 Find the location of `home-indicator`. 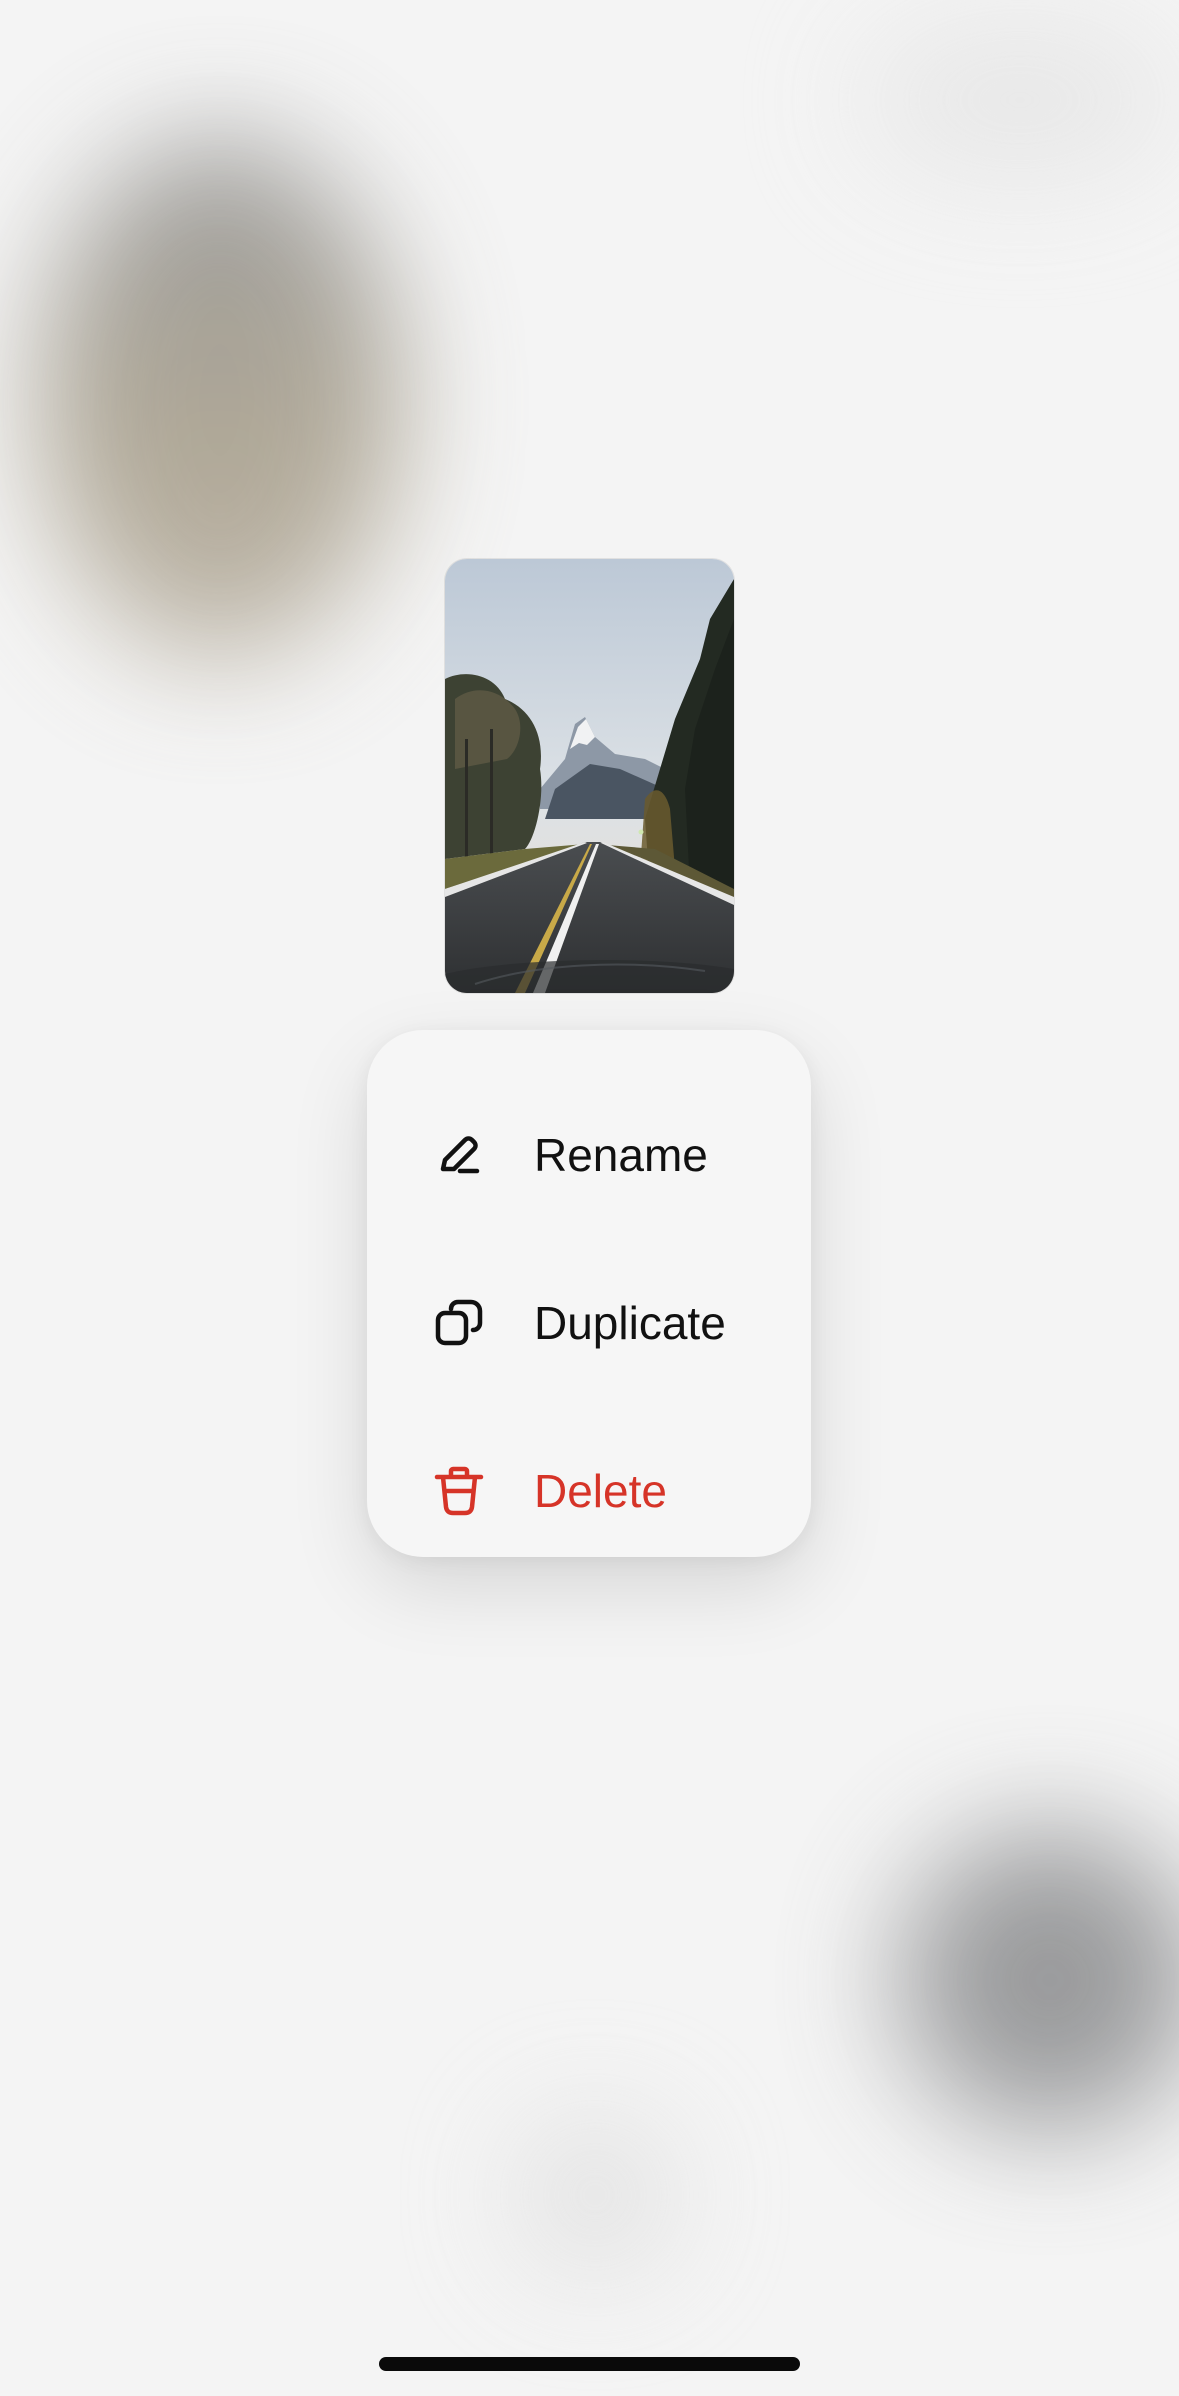

home-indicator is located at coordinates (589, 2364).